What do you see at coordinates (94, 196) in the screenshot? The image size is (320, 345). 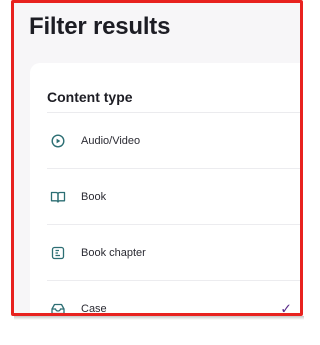 I see `option-label: Book` at bounding box center [94, 196].